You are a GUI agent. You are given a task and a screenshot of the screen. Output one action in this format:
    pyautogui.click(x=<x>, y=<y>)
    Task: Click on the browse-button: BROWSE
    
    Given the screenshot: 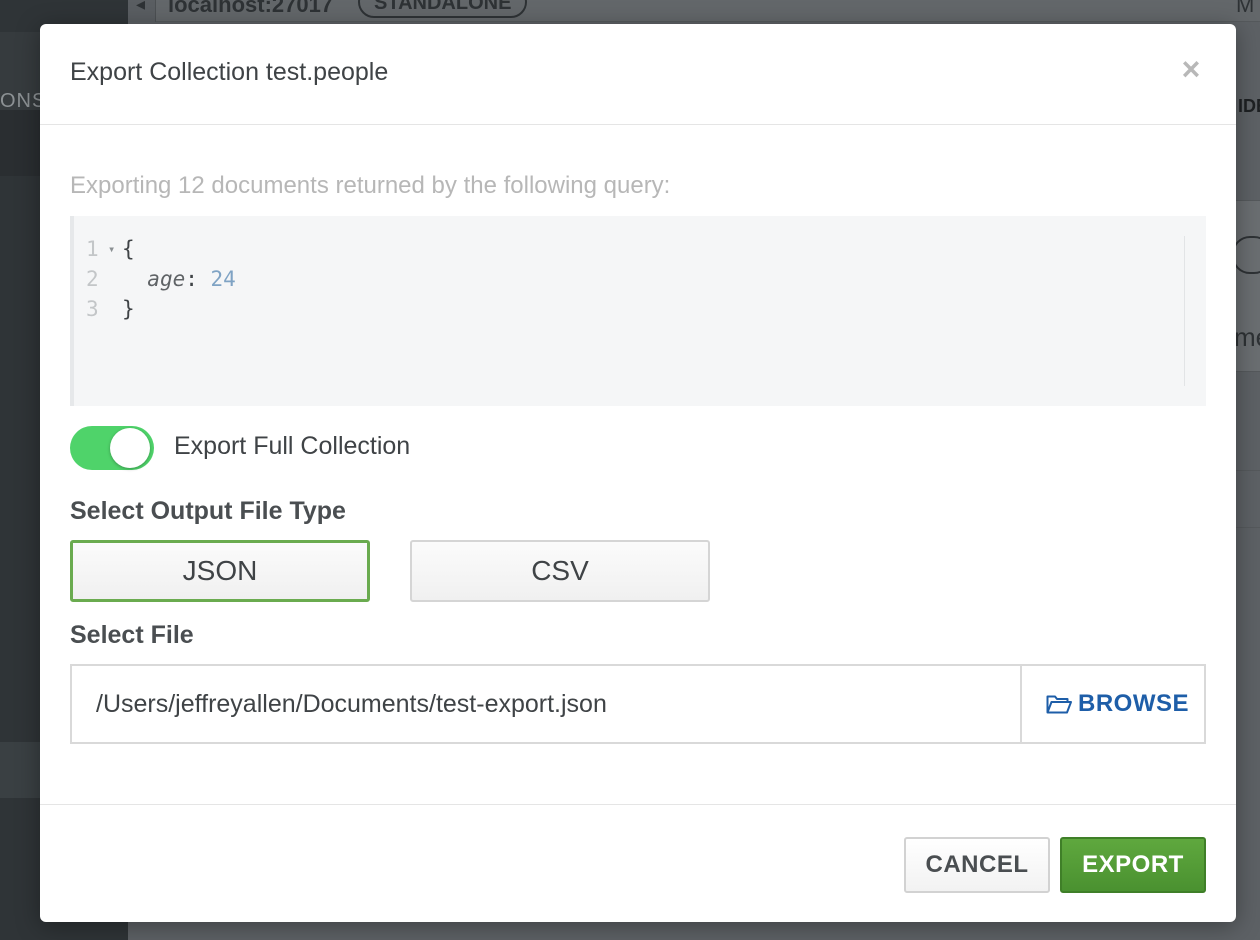 What is the action you would take?
    pyautogui.click(x=1113, y=704)
    